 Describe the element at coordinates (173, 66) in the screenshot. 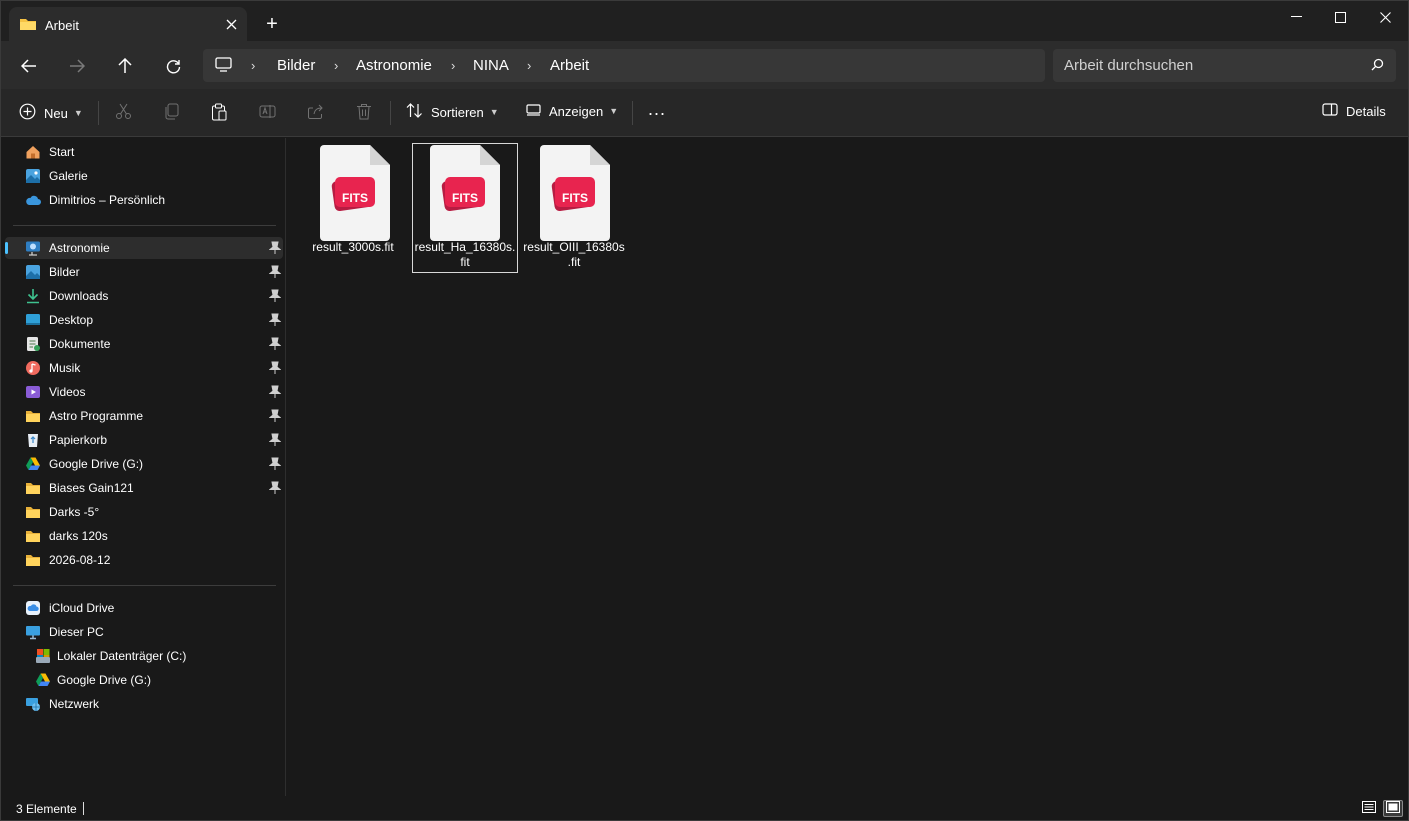

I see `refresh-button` at that location.